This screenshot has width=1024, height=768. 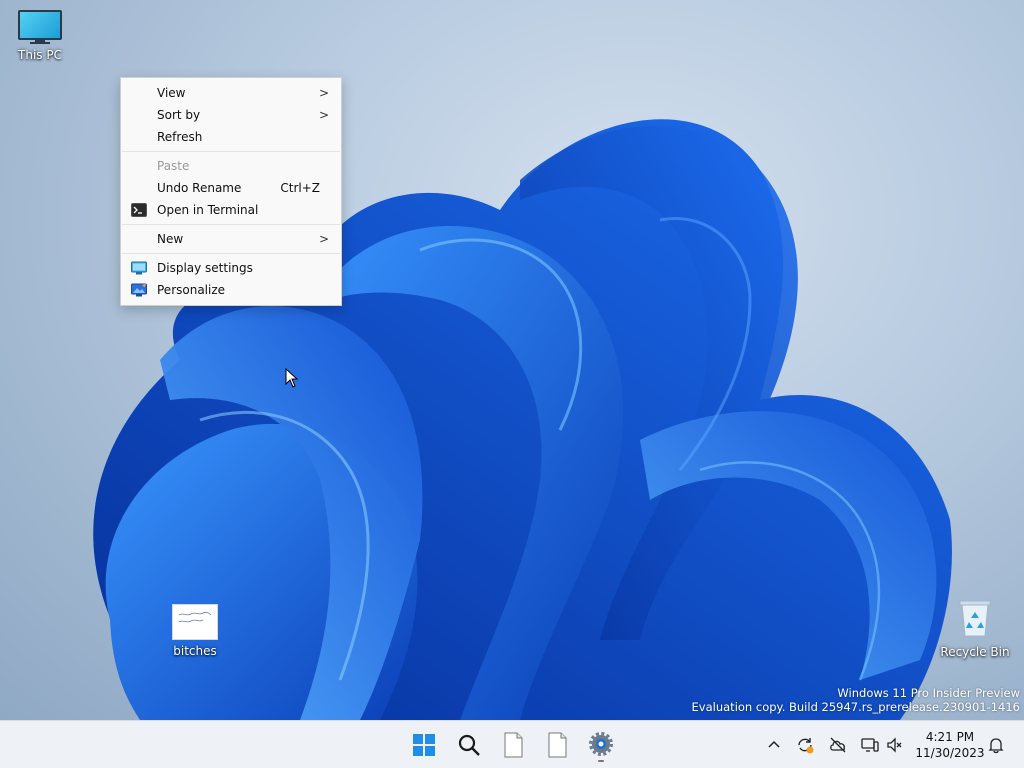 What do you see at coordinates (195, 651) in the screenshot?
I see `desktop-icon-label: bitches` at bounding box center [195, 651].